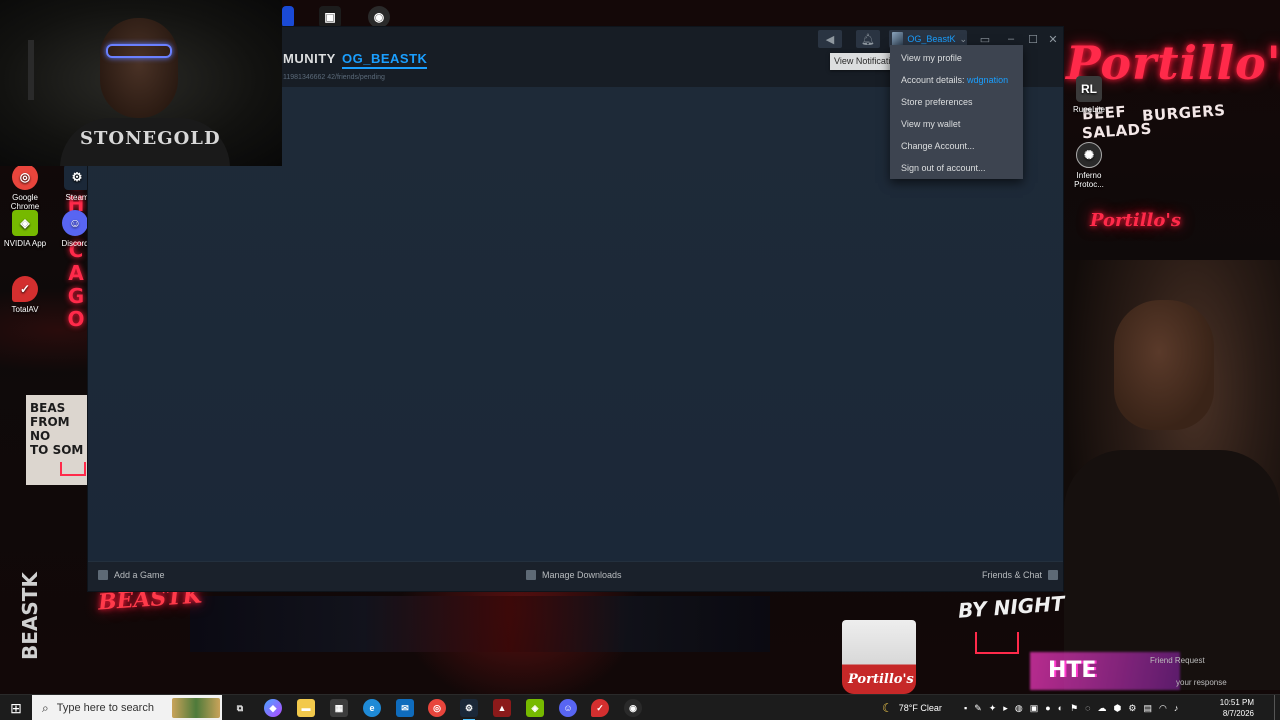 Image resolution: width=1280 pixels, height=720 pixels. I want to click on desktop-icon-runelite: RL RuneLite, so click(1089, 95).